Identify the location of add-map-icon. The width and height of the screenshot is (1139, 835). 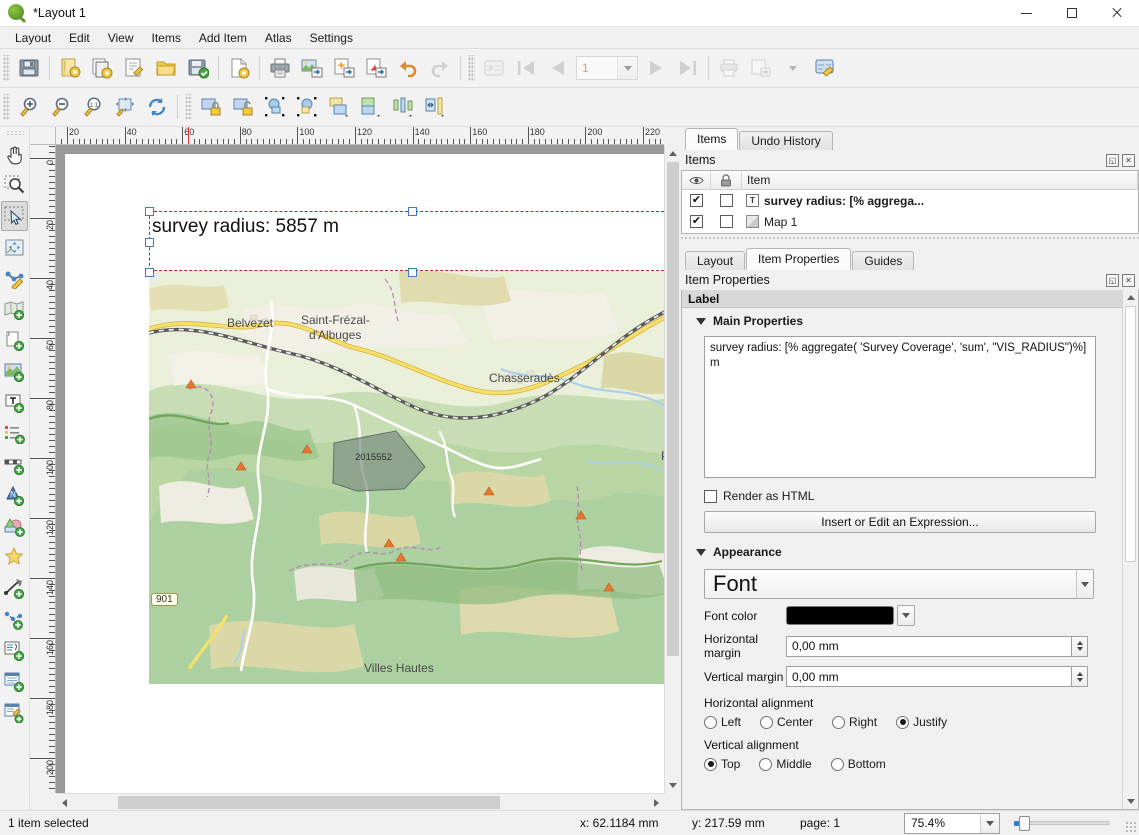
(14, 309).